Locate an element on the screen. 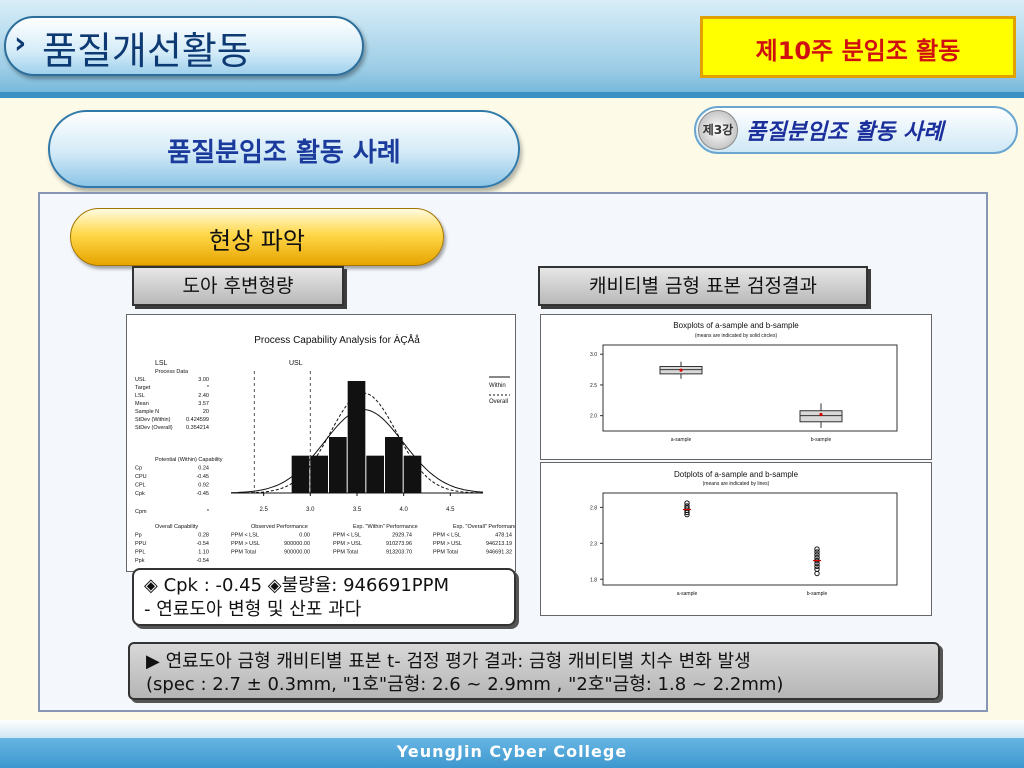  y-tick-label: 2.3 is located at coordinates (593, 544).